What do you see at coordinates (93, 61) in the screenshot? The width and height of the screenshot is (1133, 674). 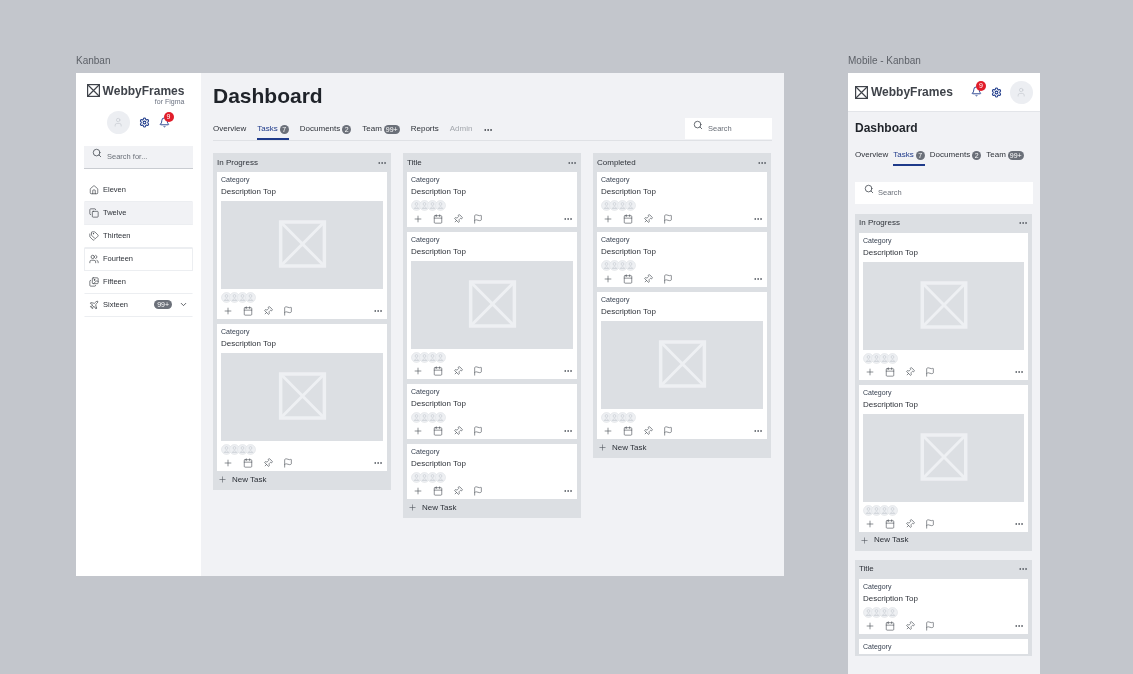 I see `frame-label: Kanban` at bounding box center [93, 61].